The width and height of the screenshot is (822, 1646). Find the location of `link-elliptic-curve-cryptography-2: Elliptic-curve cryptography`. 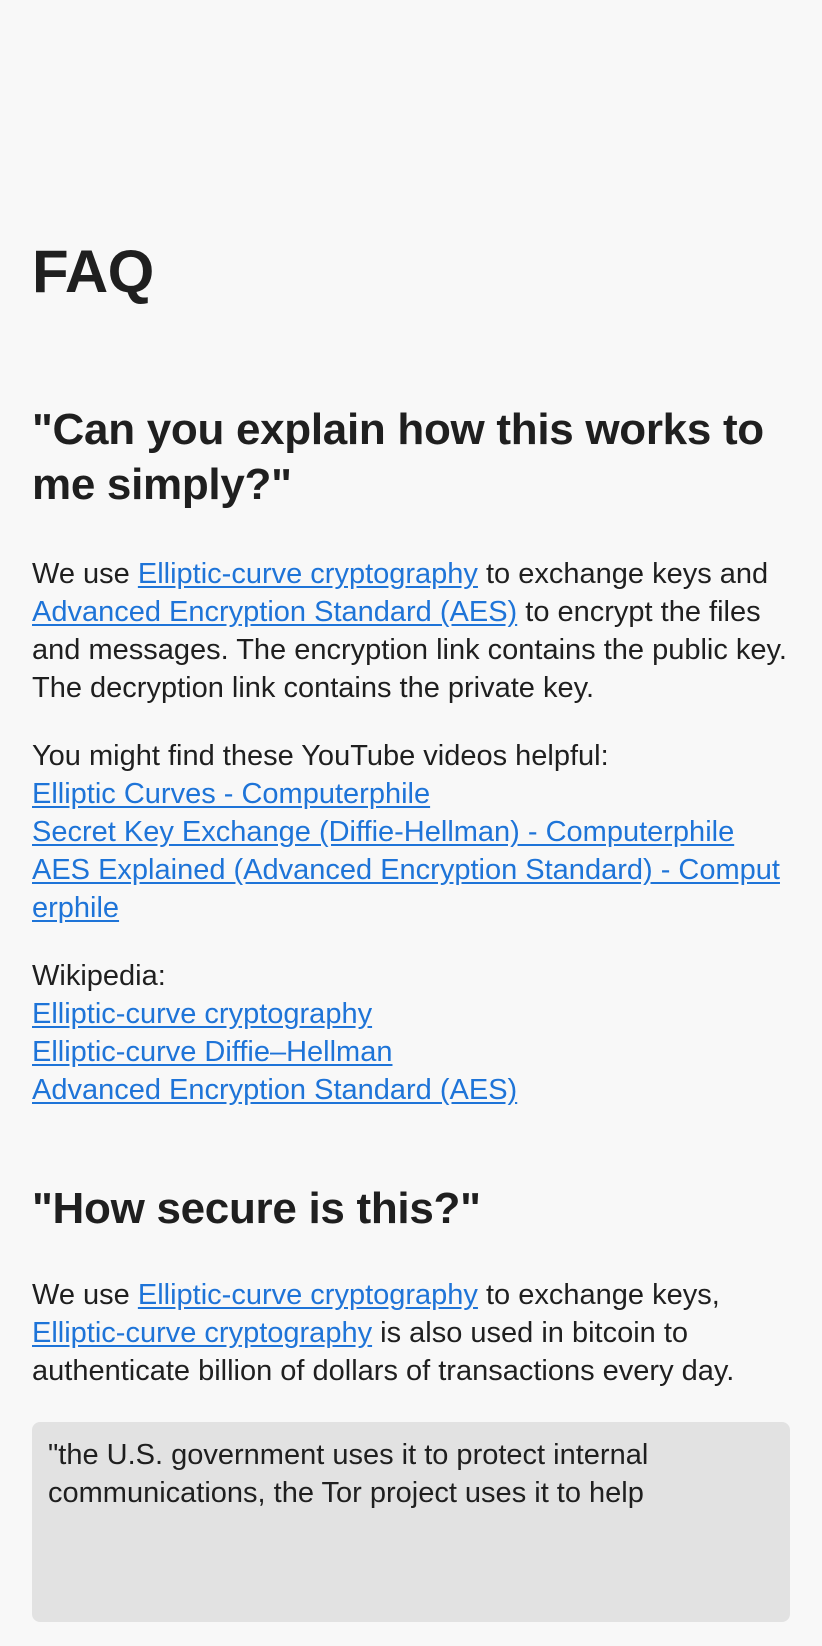

link-elliptic-curve-cryptography-2: Elliptic-curve cryptography is located at coordinates (308, 1295).